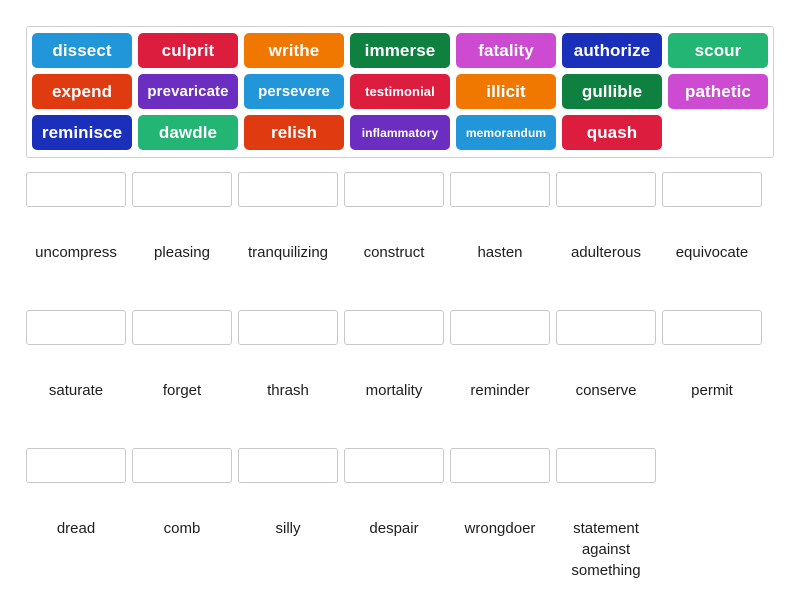 The height and width of the screenshot is (600, 800). What do you see at coordinates (506, 50) in the screenshot?
I see `word-tile-fatality: fatality` at bounding box center [506, 50].